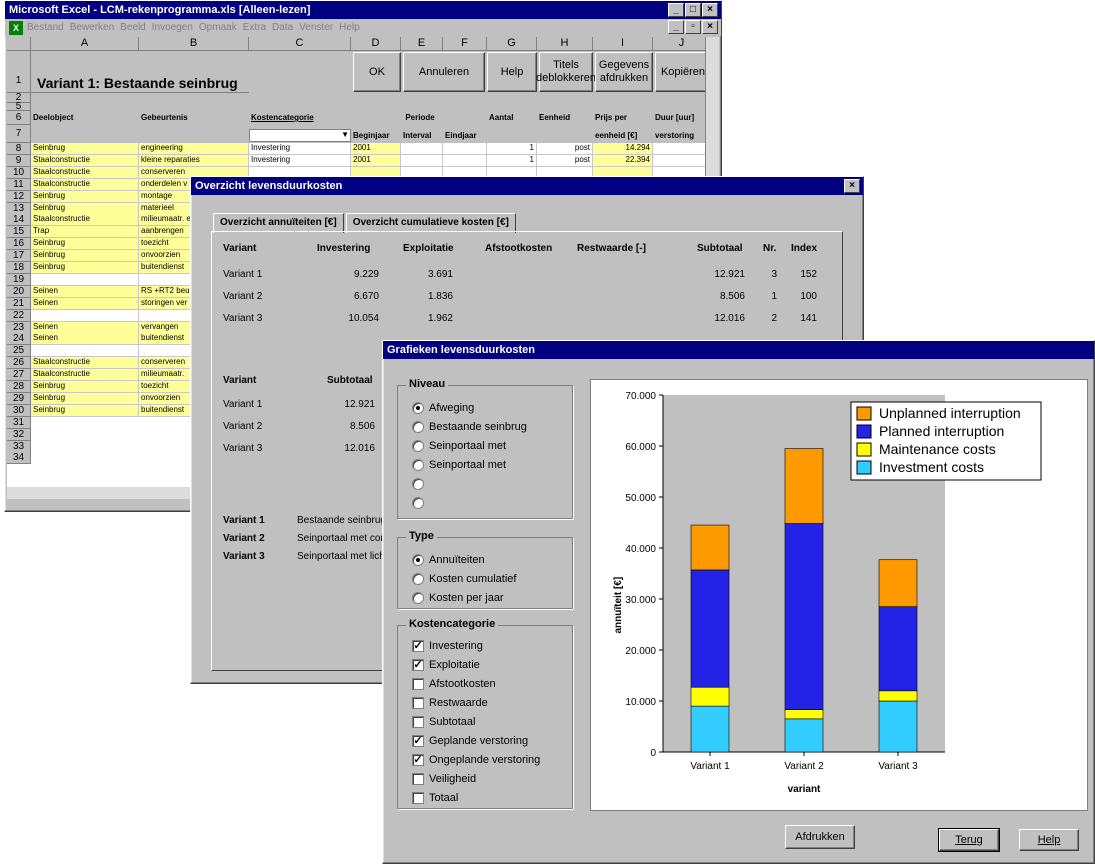  What do you see at coordinates (345, 134) in the screenshot?
I see `dropdown-arrow-icon: ▼` at bounding box center [345, 134].